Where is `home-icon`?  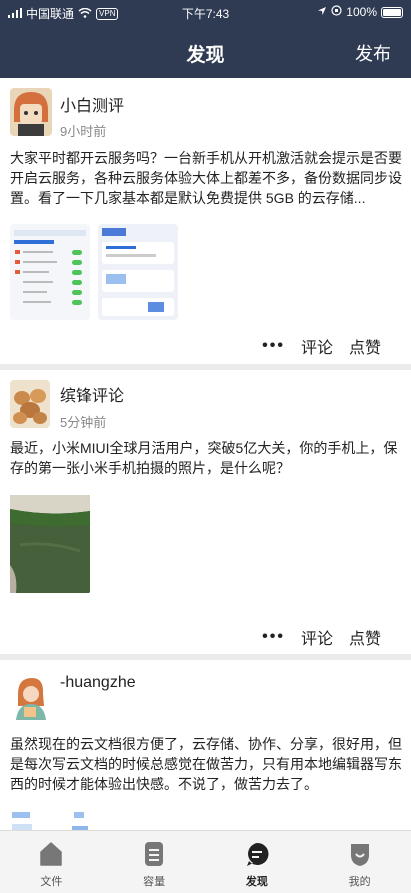 home-icon is located at coordinates (51, 854).